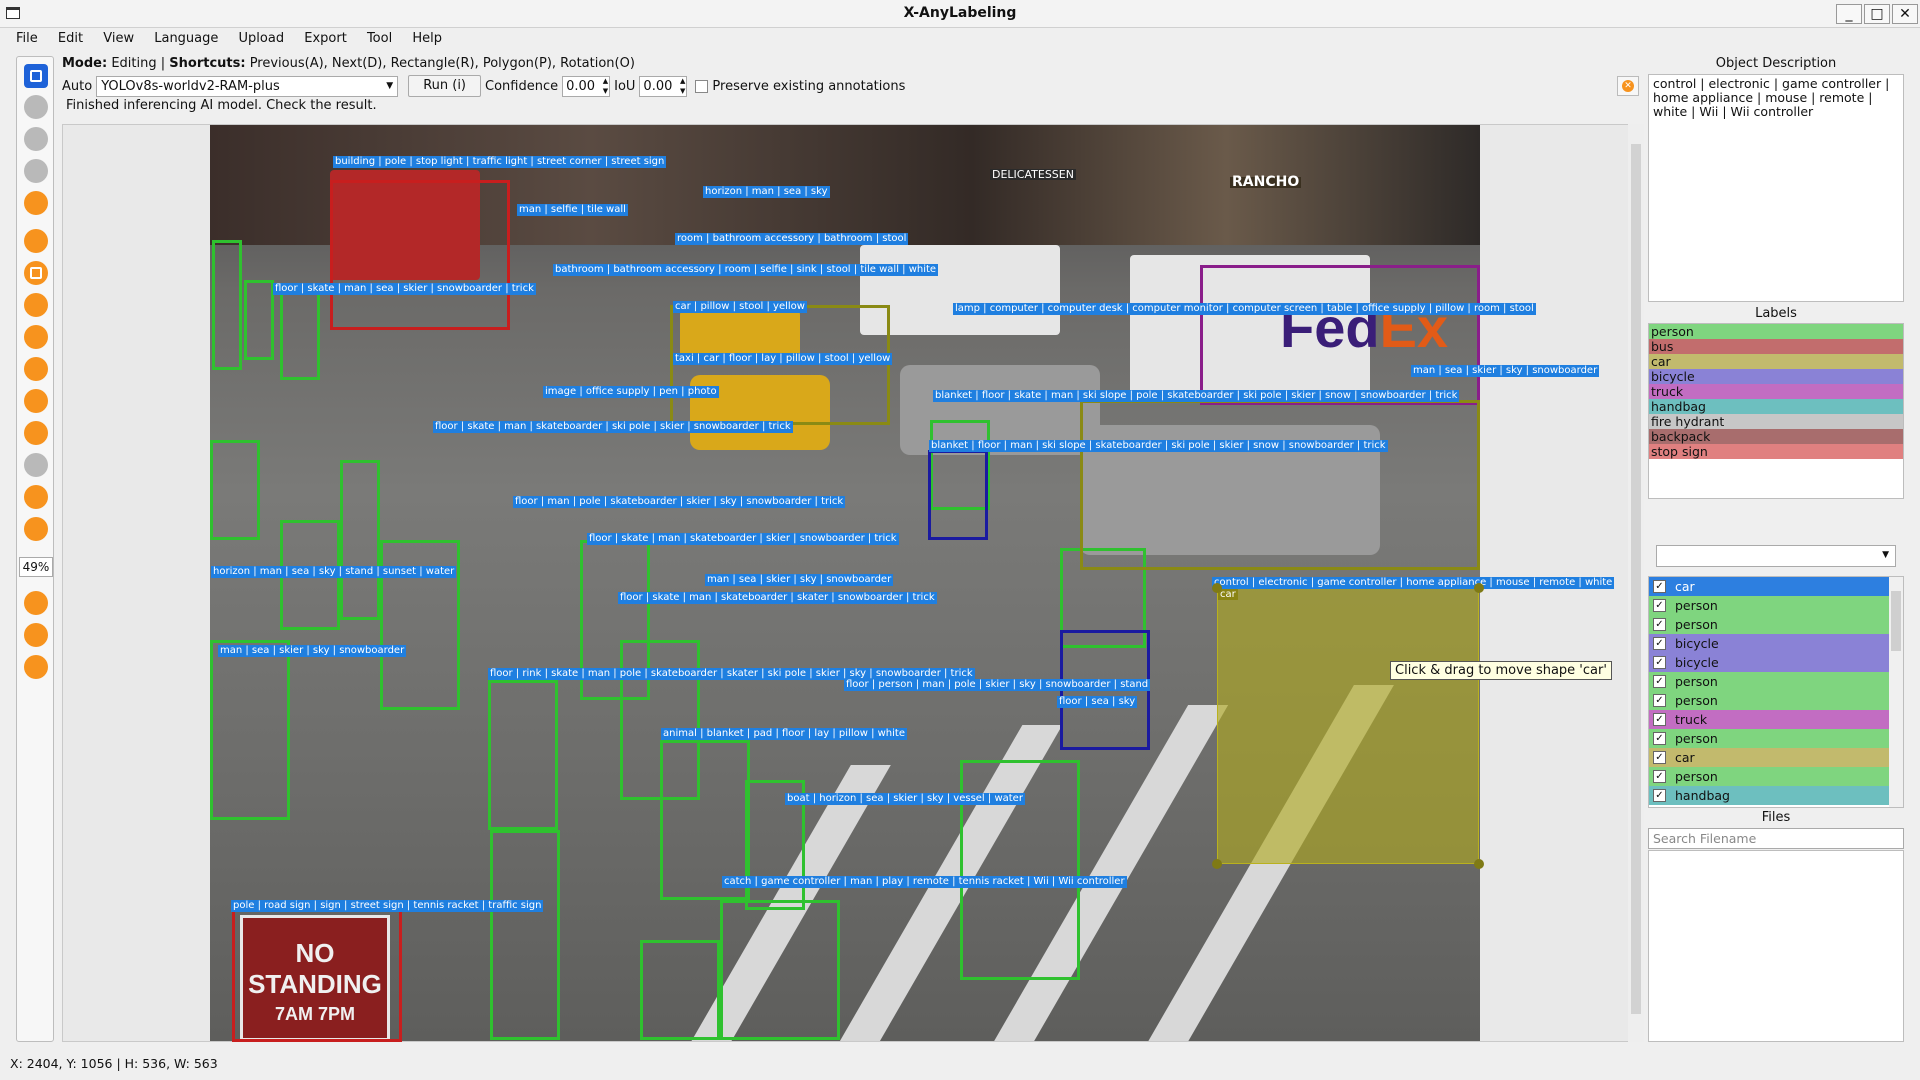  Describe the element at coordinates (36, 497) in the screenshot. I see `delete-shape-icon` at that location.